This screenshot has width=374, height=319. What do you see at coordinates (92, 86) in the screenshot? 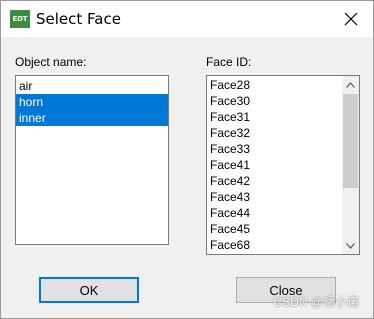
I see `object-list-item: air` at bounding box center [92, 86].